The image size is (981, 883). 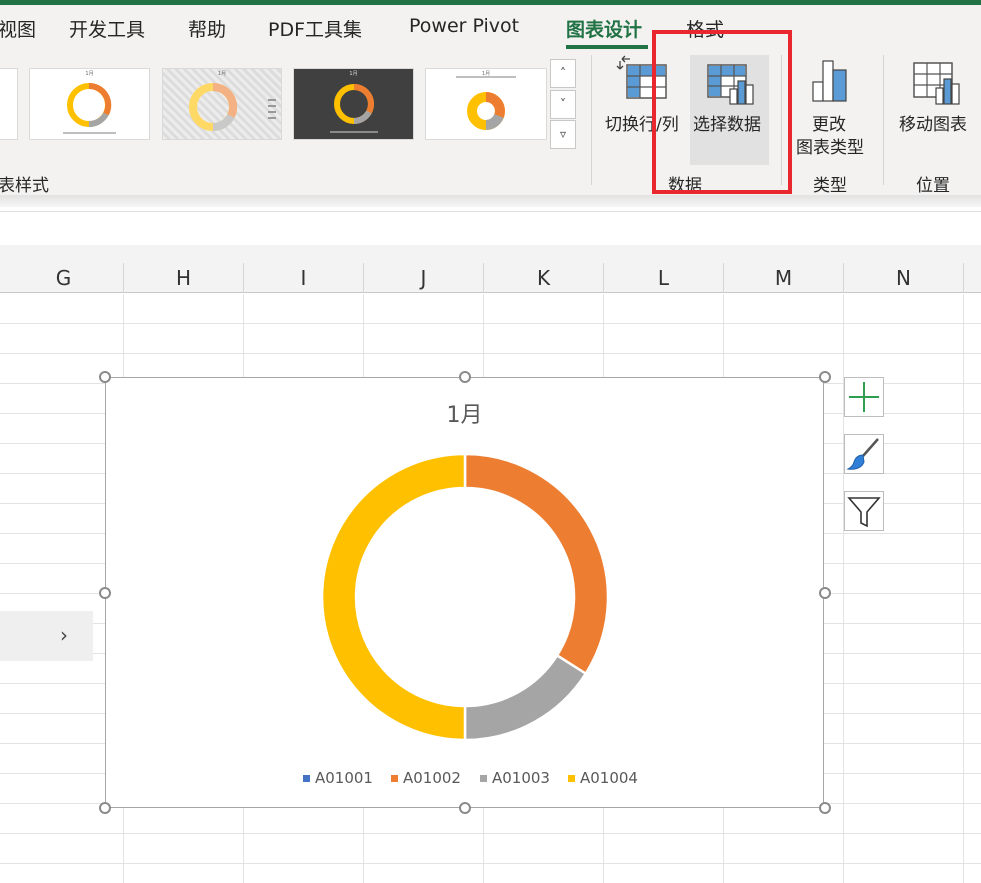 What do you see at coordinates (664, 278) in the screenshot?
I see `column-header-l: L` at bounding box center [664, 278].